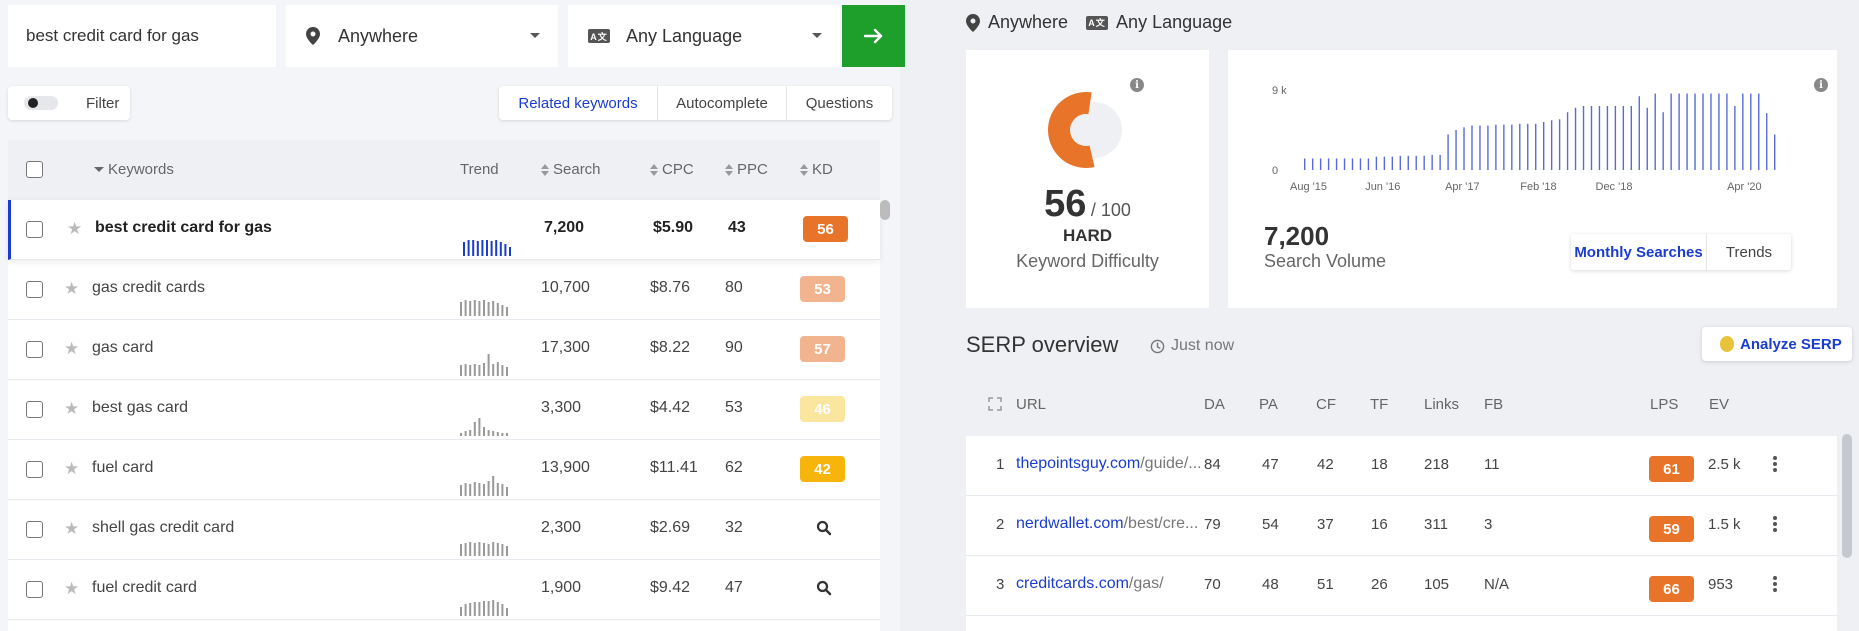 The image size is (1859, 631). I want to click on sort-icon, so click(545, 169).